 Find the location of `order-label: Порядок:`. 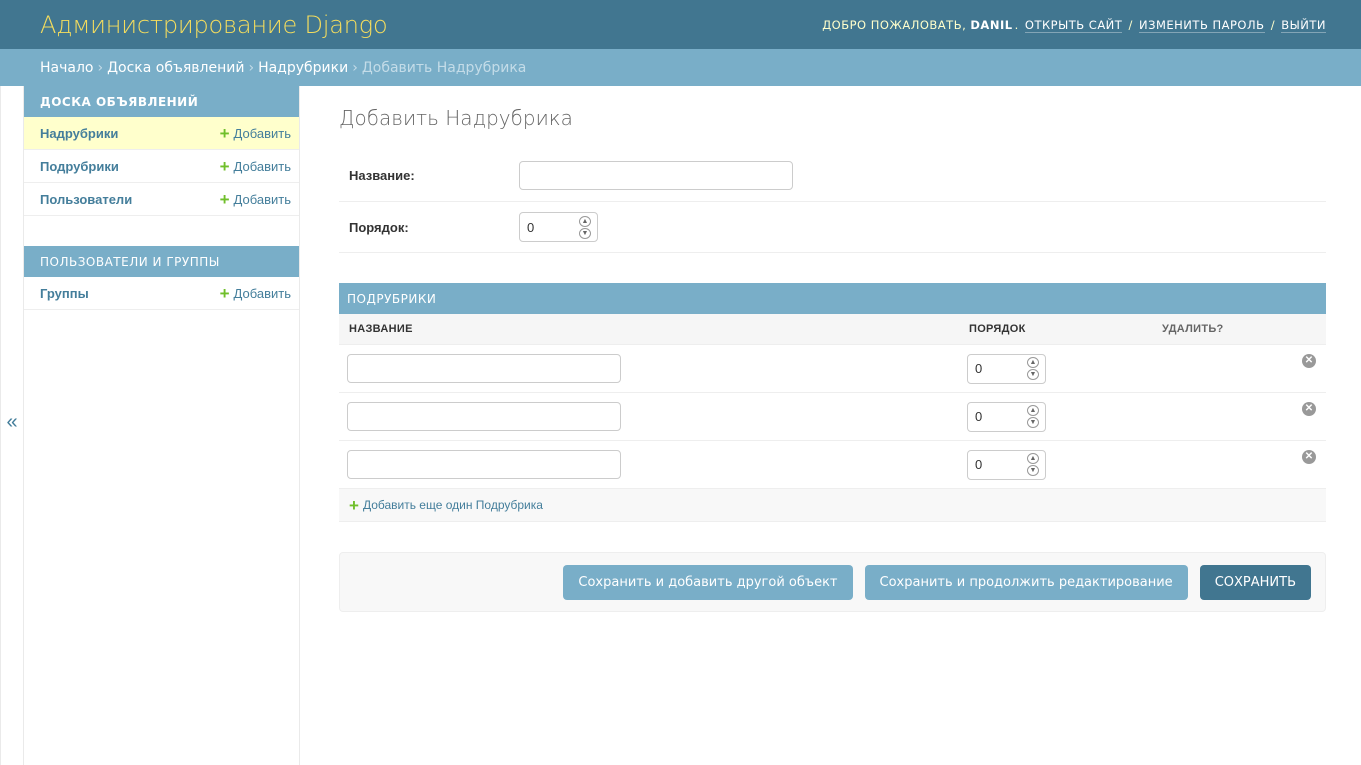

order-label: Порядок: is located at coordinates (379, 227).